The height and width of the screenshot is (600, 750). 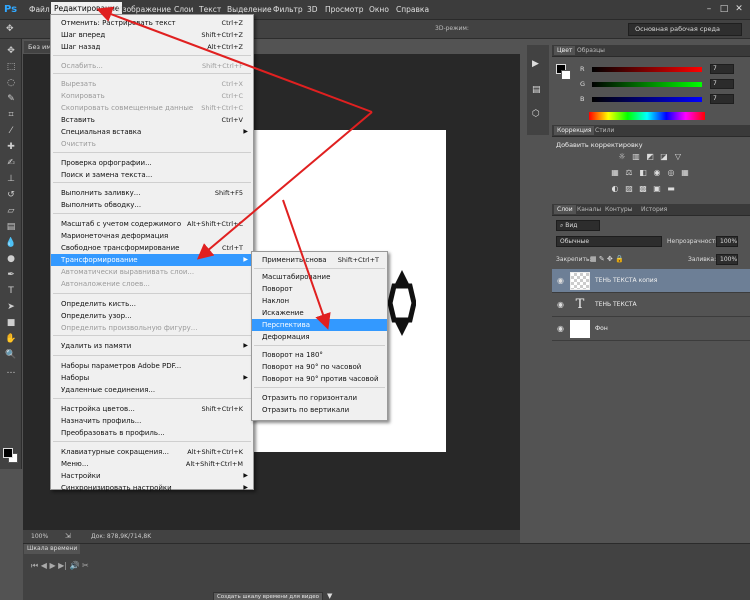 What do you see at coordinates (11, 307) in the screenshot?
I see `path-select-icon: ➤` at bounding box center [11, 307].